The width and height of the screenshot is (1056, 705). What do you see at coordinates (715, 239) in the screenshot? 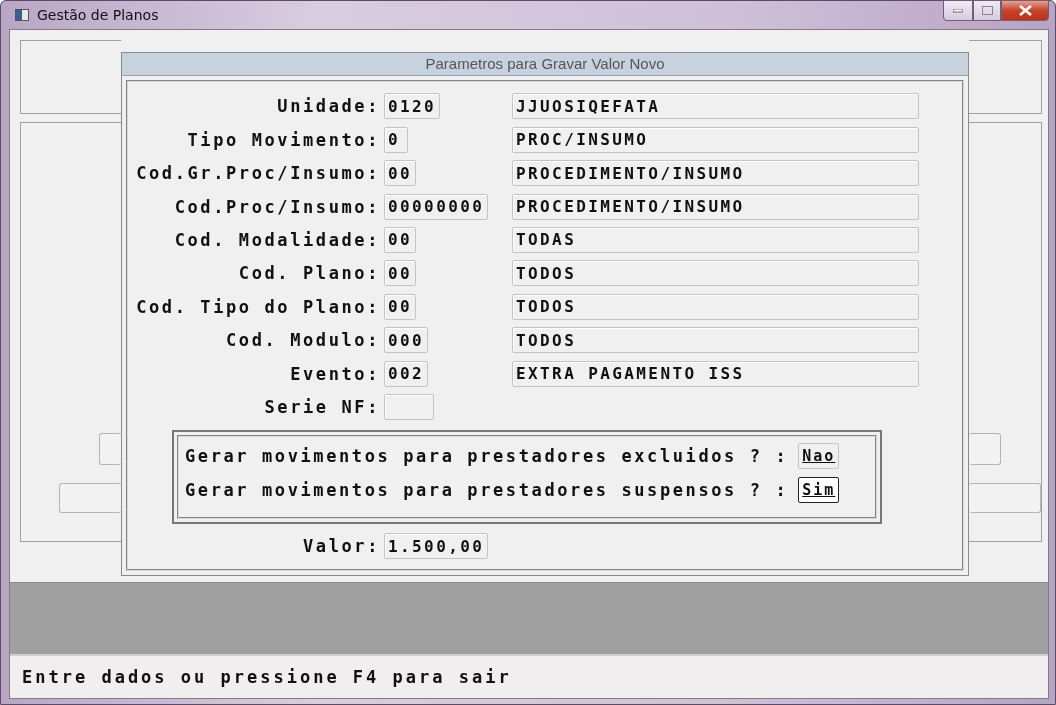
I see `description-field: TODAS` at bounding box center [715, 239].